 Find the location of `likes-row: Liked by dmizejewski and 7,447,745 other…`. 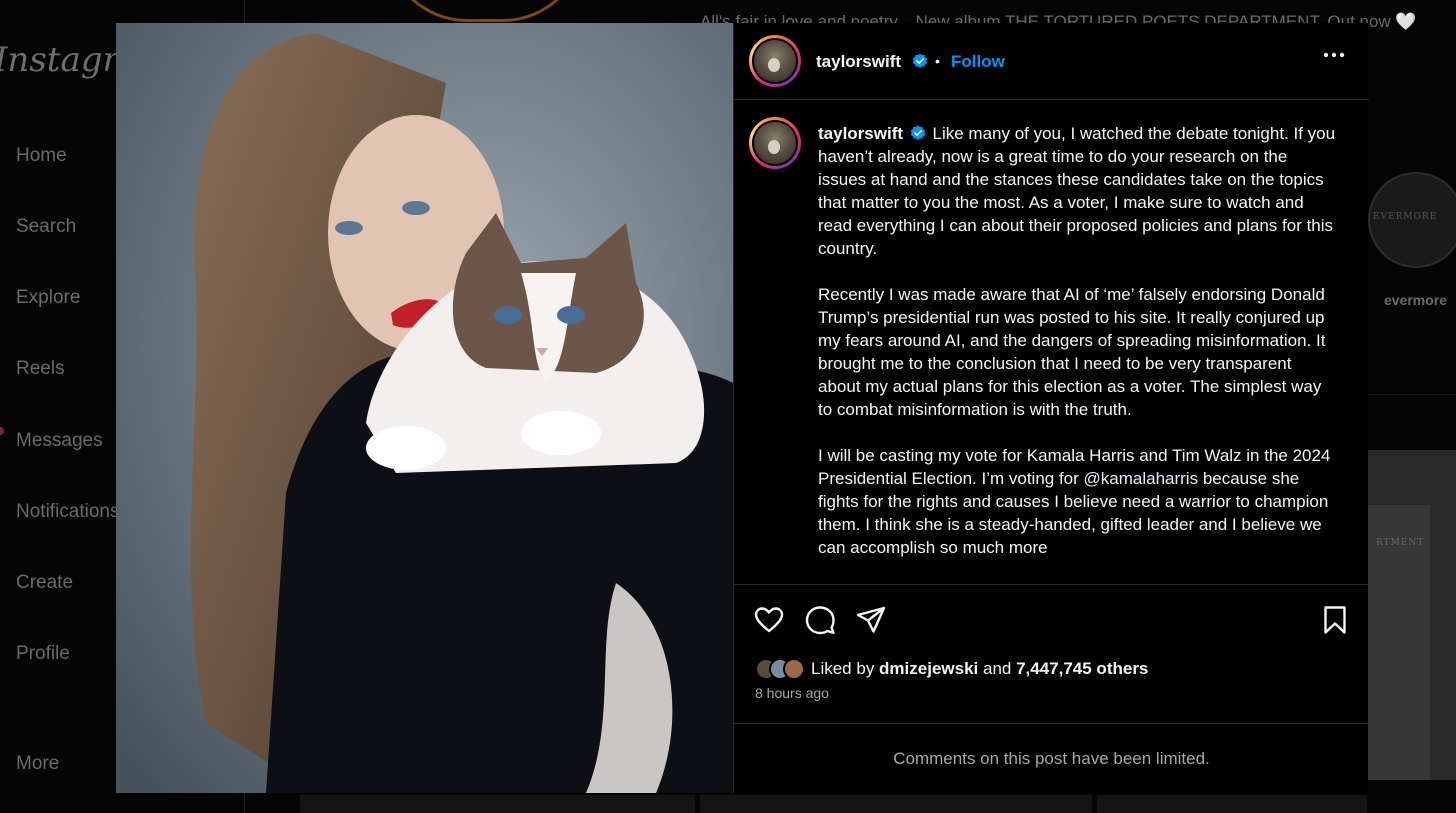

likes-row: Liked by dmizejewski and 7,447,745 other… is located at coordinates (951, 669).